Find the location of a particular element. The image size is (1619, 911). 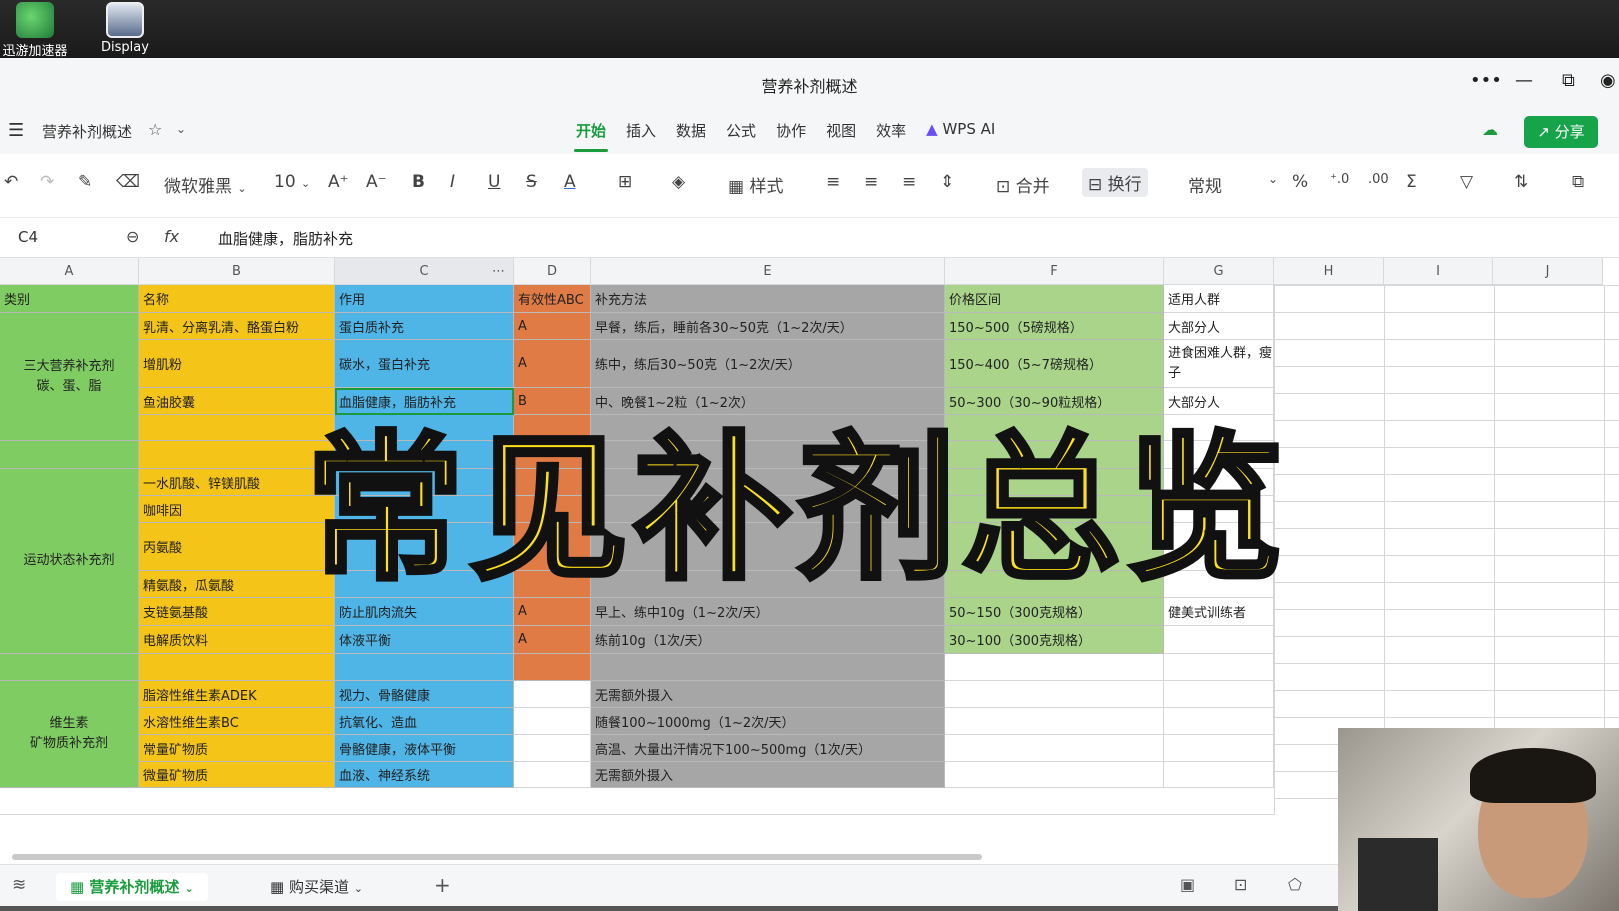

table-cell: 随餐100~1000mg（1~2次/天） is located at coordinates (768, 721).